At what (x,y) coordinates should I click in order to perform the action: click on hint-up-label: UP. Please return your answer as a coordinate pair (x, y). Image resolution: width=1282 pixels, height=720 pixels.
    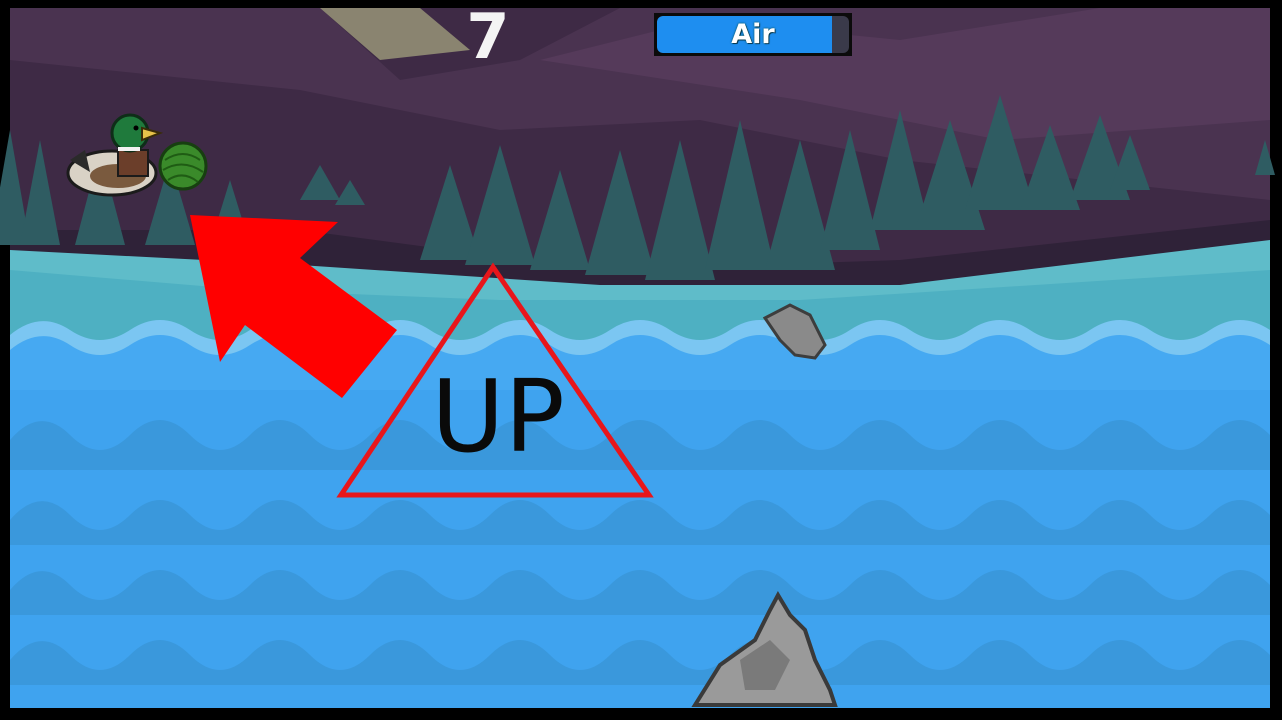
    Looking at the image, I should click on (498, 416).